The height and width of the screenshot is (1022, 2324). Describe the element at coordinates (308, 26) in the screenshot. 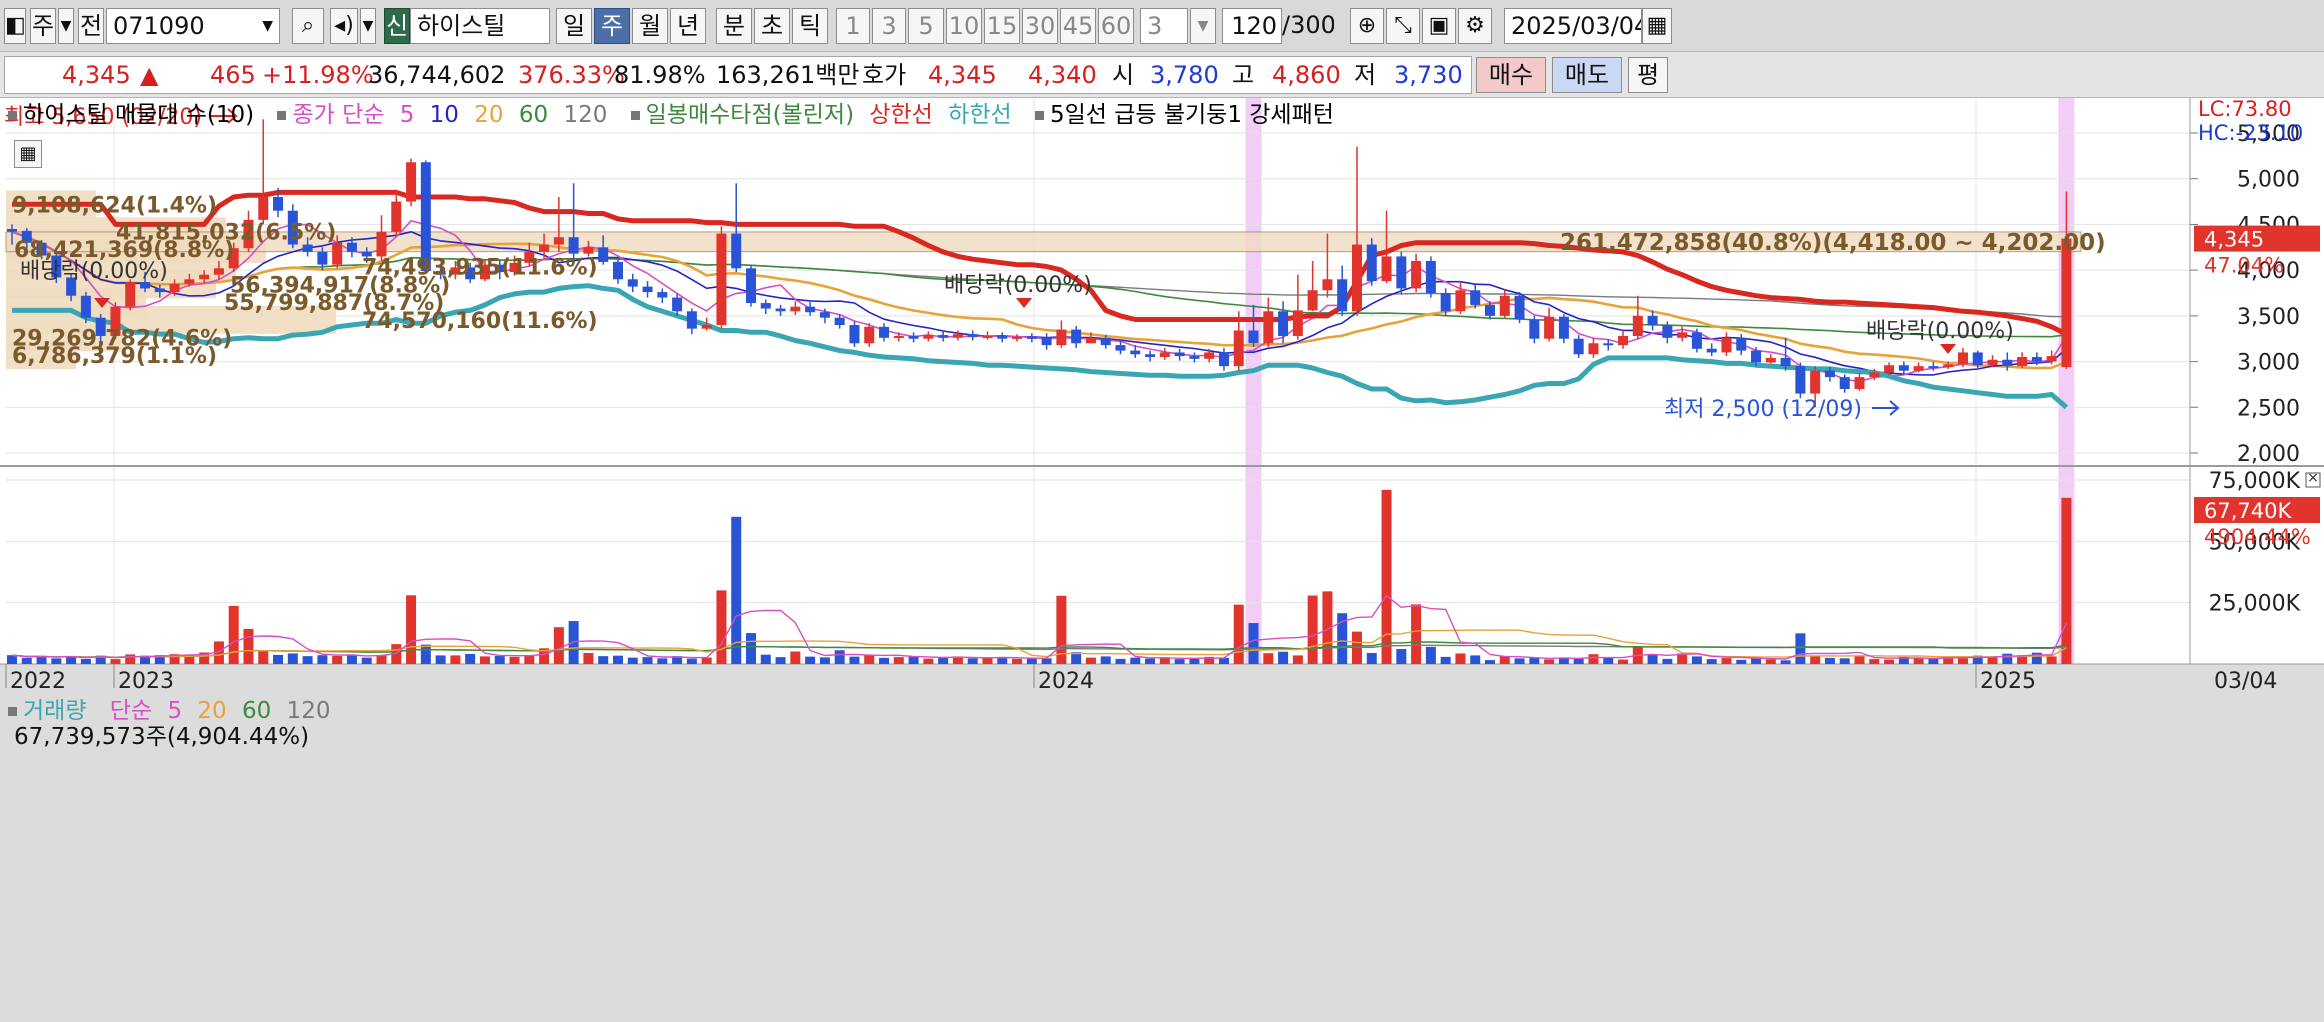

I see `search-icon: ⌕` at that location.